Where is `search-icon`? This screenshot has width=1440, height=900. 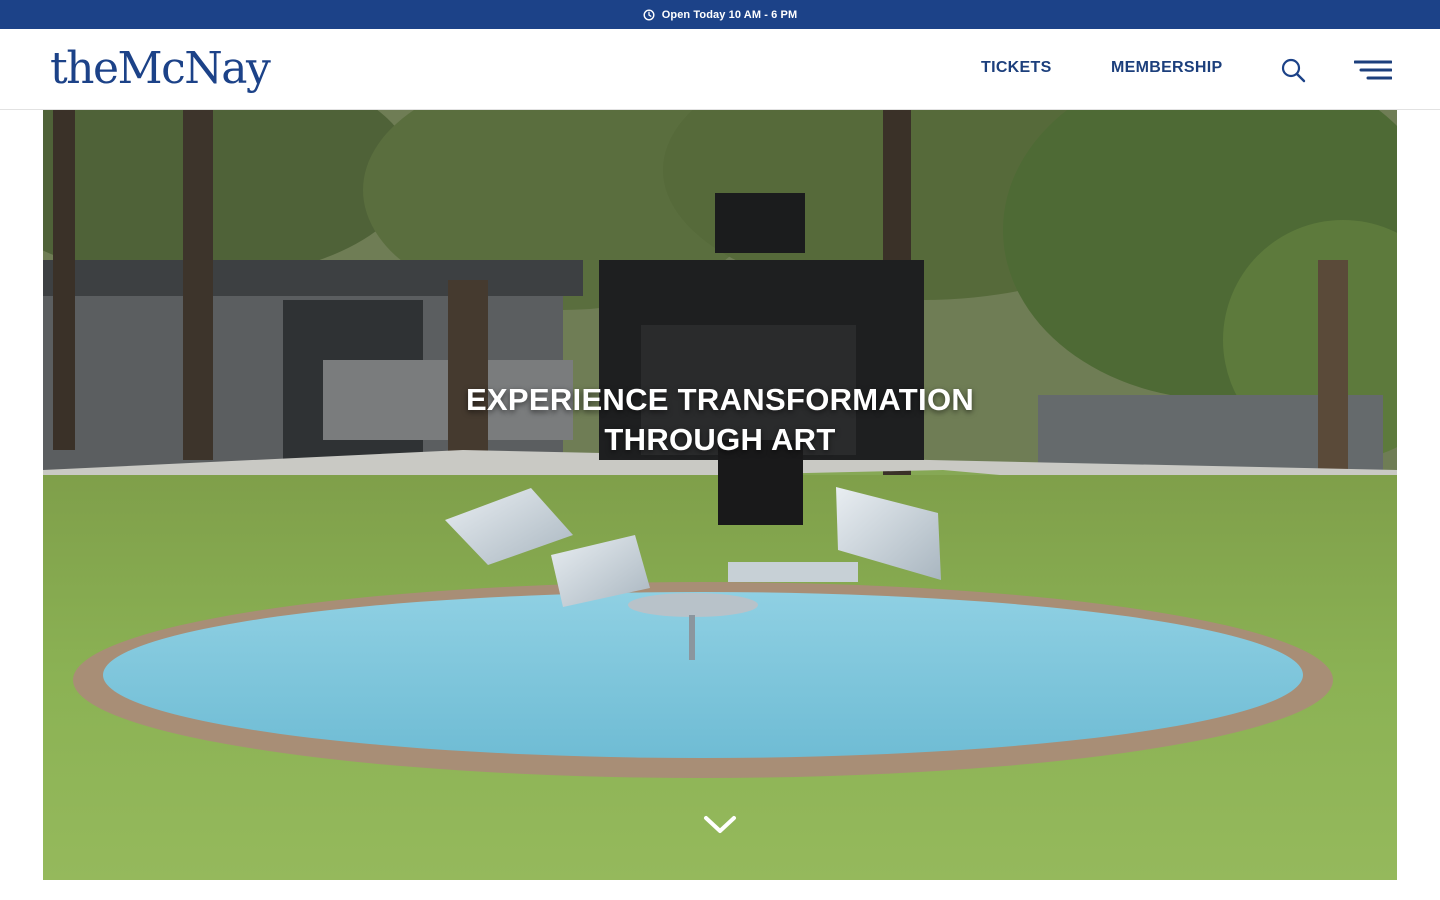
search-icon is located at coordinates (1293, 70).